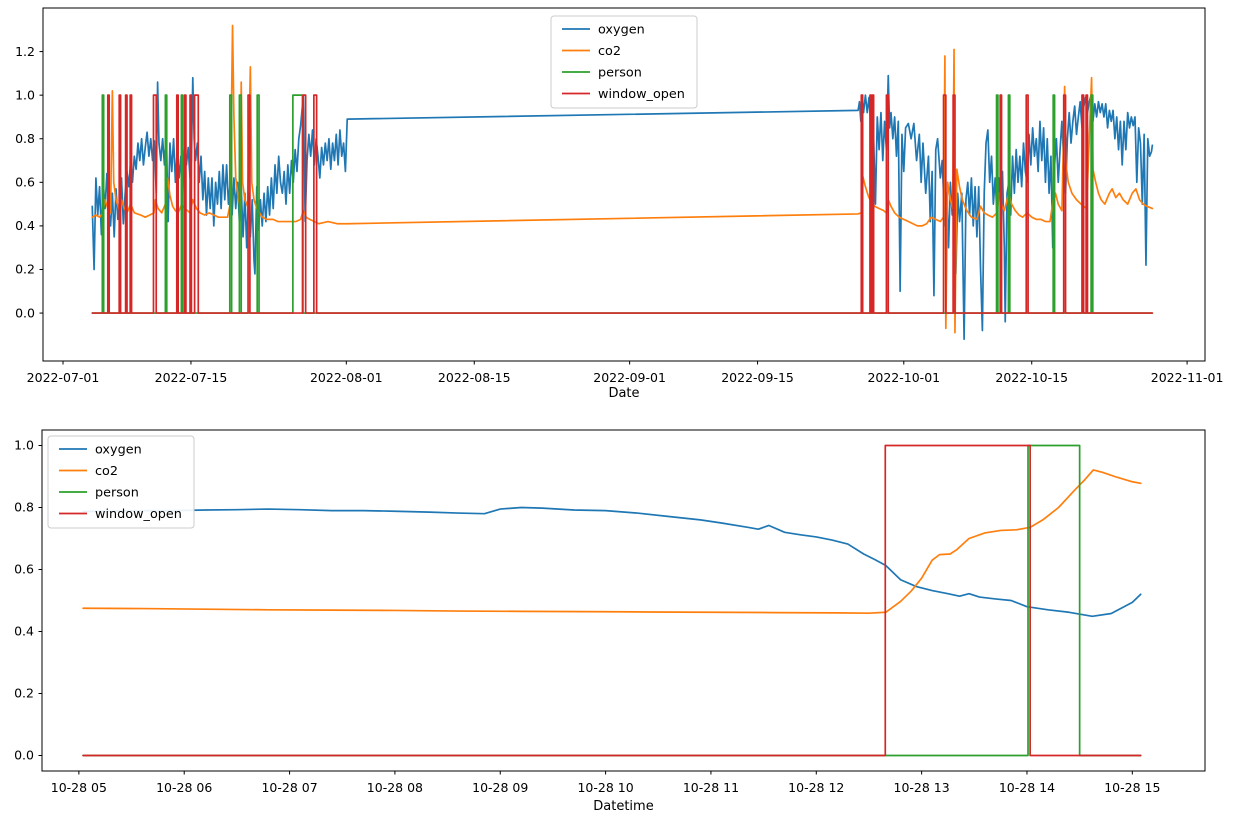 This screenshot has height=833, width=1236. What do you see at coordinates (25, 51) in the screenshot?
I see `y-tick-label: 1.2` at bounding box center [25, 51].